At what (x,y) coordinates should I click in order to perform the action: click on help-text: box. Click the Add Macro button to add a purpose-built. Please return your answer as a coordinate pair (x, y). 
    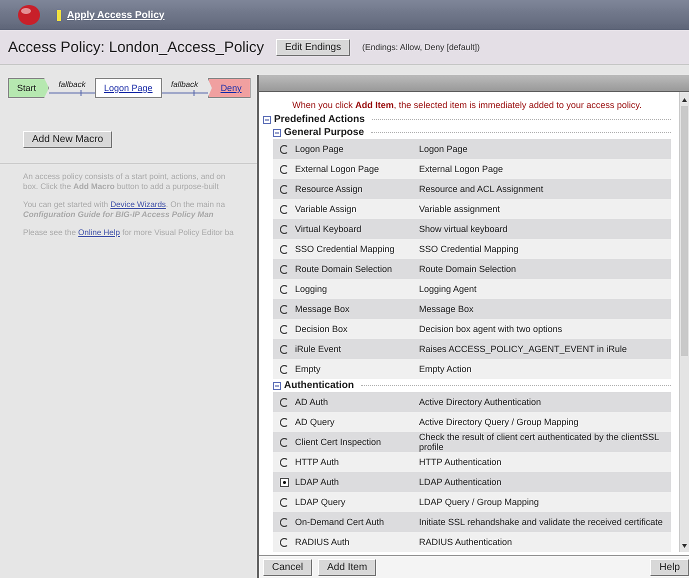
    Looking at the image, I should click on (121, 187).